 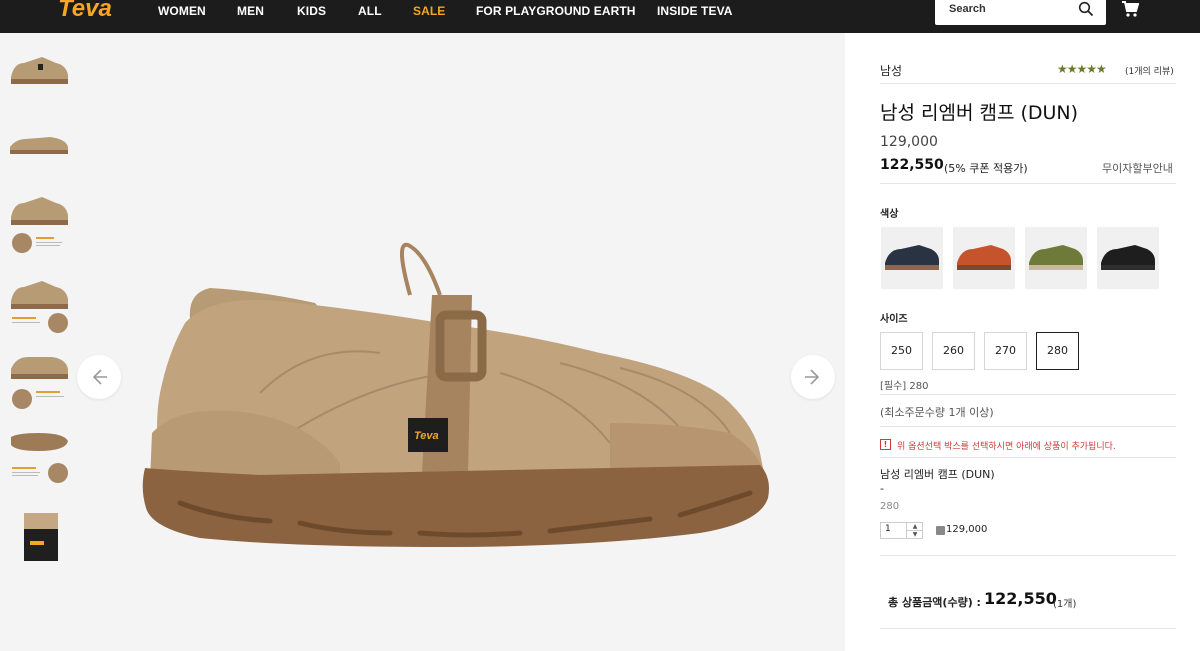 What do you see at coordinates (937, 412) in the screenshot?
I see `min-order-note: (최소주문수량 1개 이상)` at bounding box center [937, 412].